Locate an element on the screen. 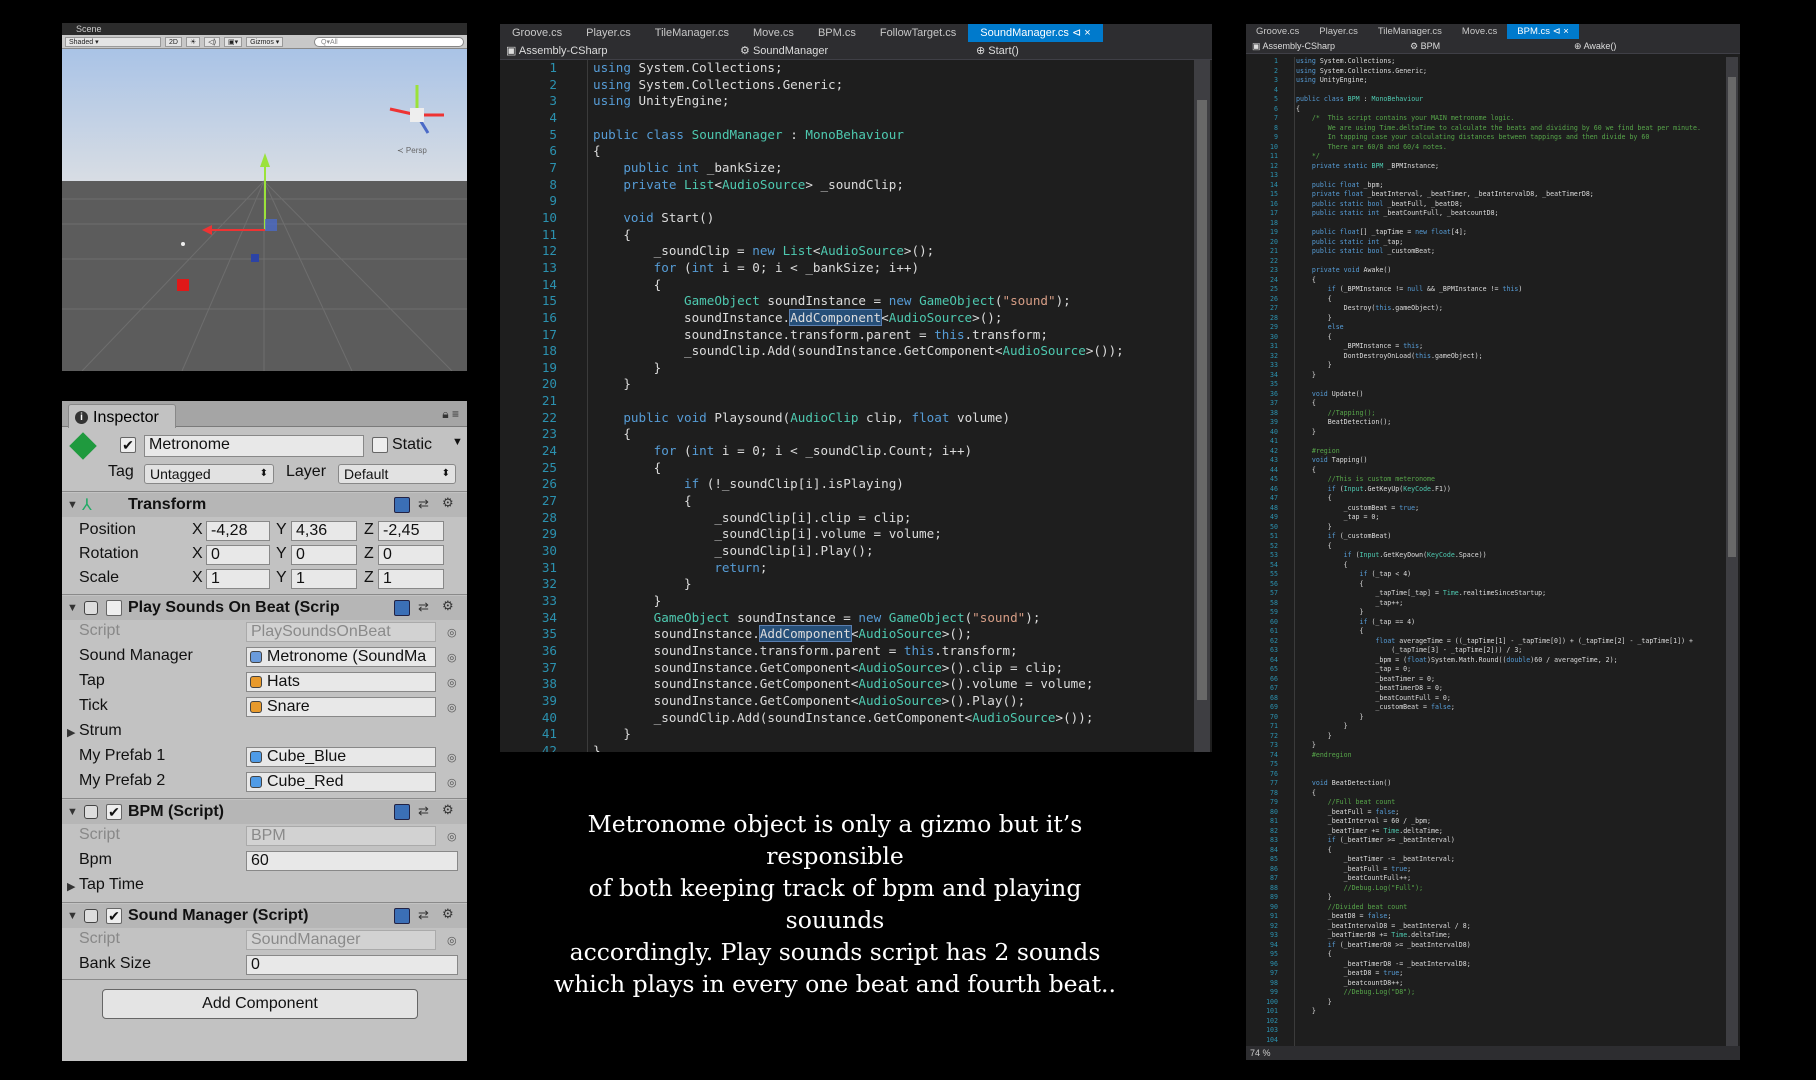 This screenshot has height=1080, width=1816. gear-icon: ⚙ is located at coordinates (448, 914).